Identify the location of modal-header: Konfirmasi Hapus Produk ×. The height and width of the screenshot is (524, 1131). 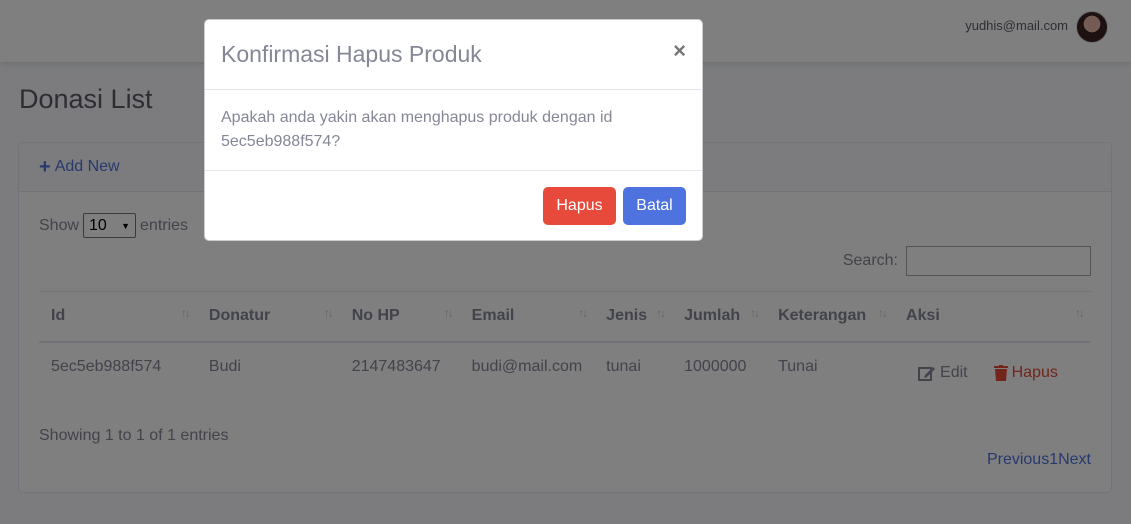
(453, 55).